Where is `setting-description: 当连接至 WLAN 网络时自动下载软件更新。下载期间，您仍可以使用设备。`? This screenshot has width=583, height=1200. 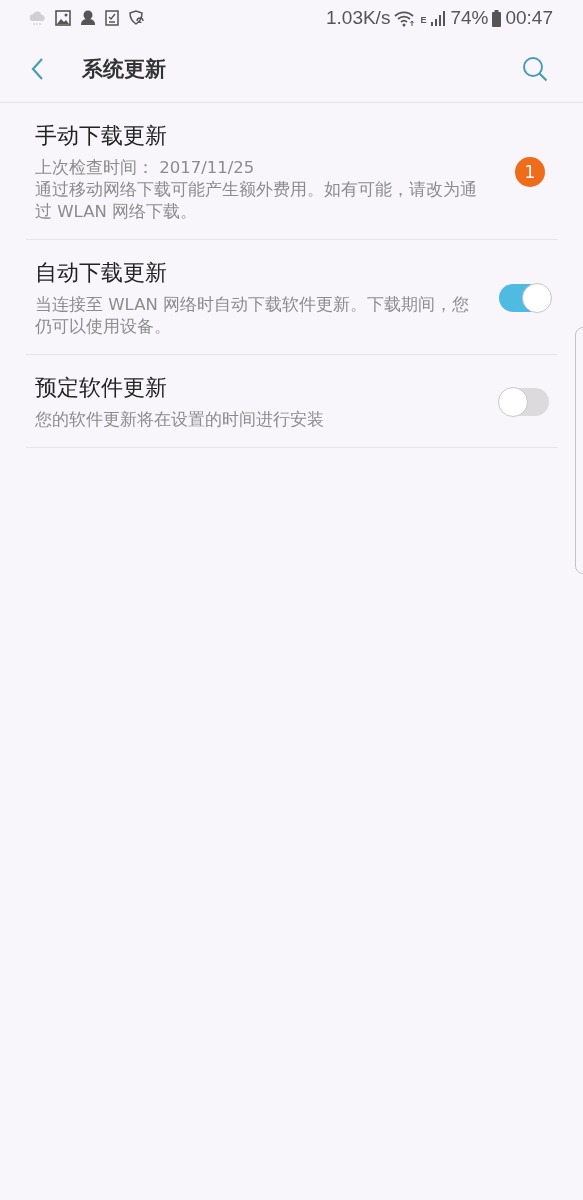 setting-description: 当连接至 WLAN 网络时自动下载软件更新。下载期间，您仍可以使用设备。 is located at coordinates (252, 316).